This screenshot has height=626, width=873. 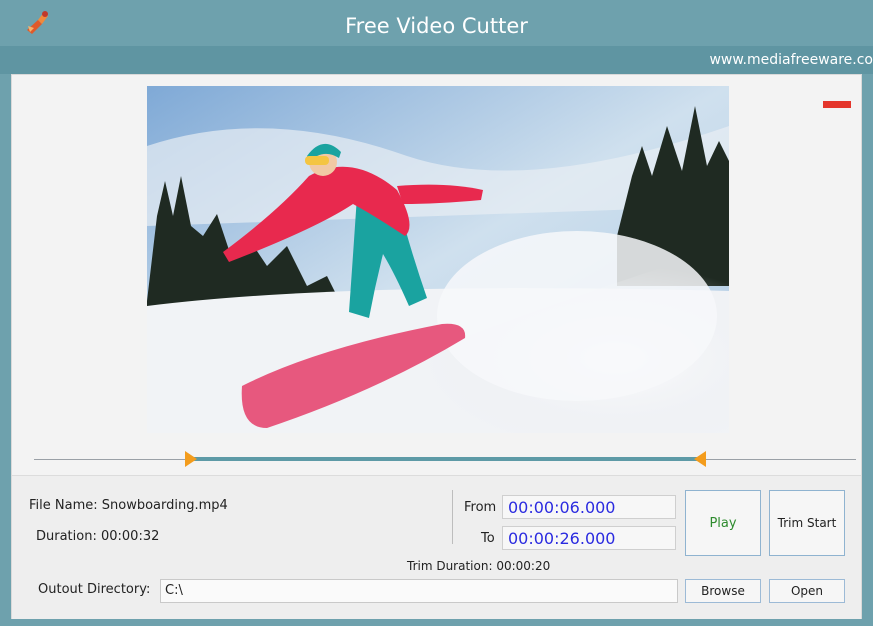 I want to click on trim-end-handle, so click(x=700, y=459).